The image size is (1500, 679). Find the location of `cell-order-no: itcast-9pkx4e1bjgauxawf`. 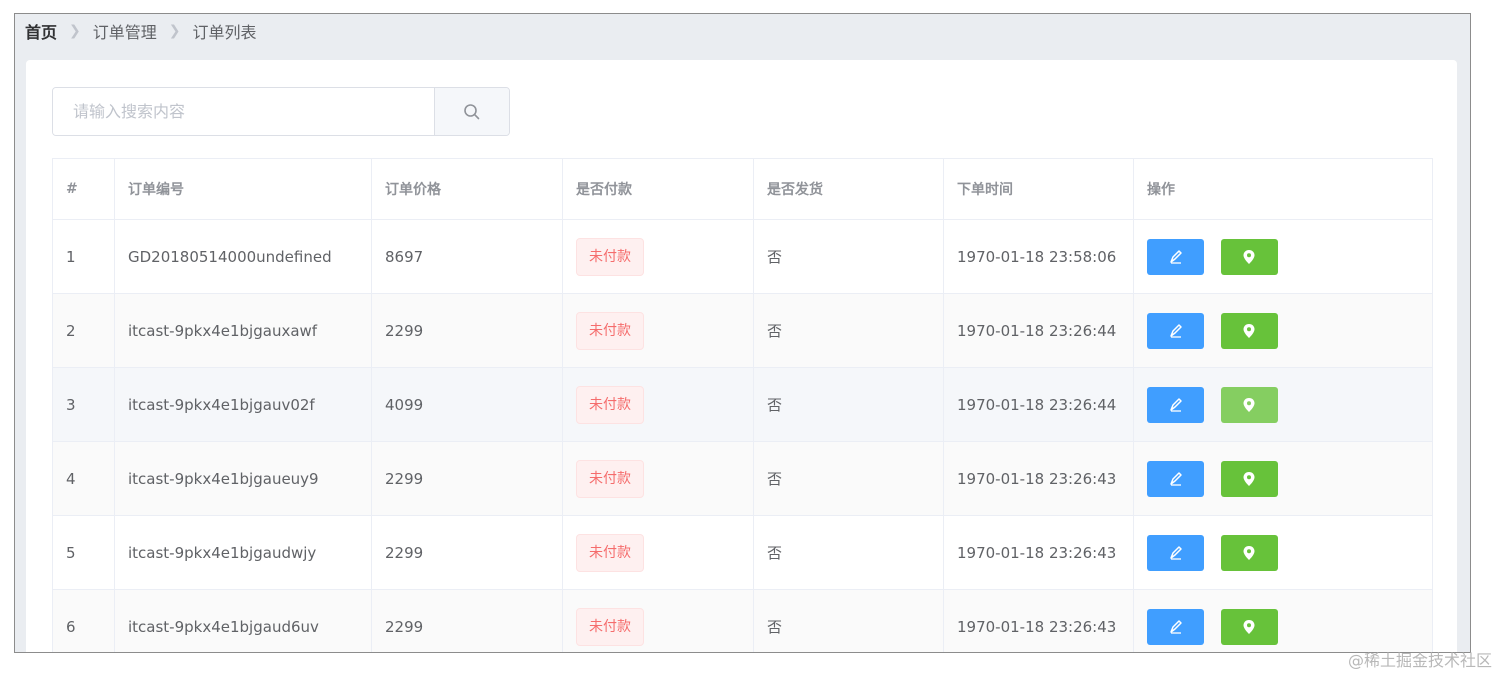

cell-order-no: itcast-9pkx4e1bjgauxawf is located at coordinates (243, 330).